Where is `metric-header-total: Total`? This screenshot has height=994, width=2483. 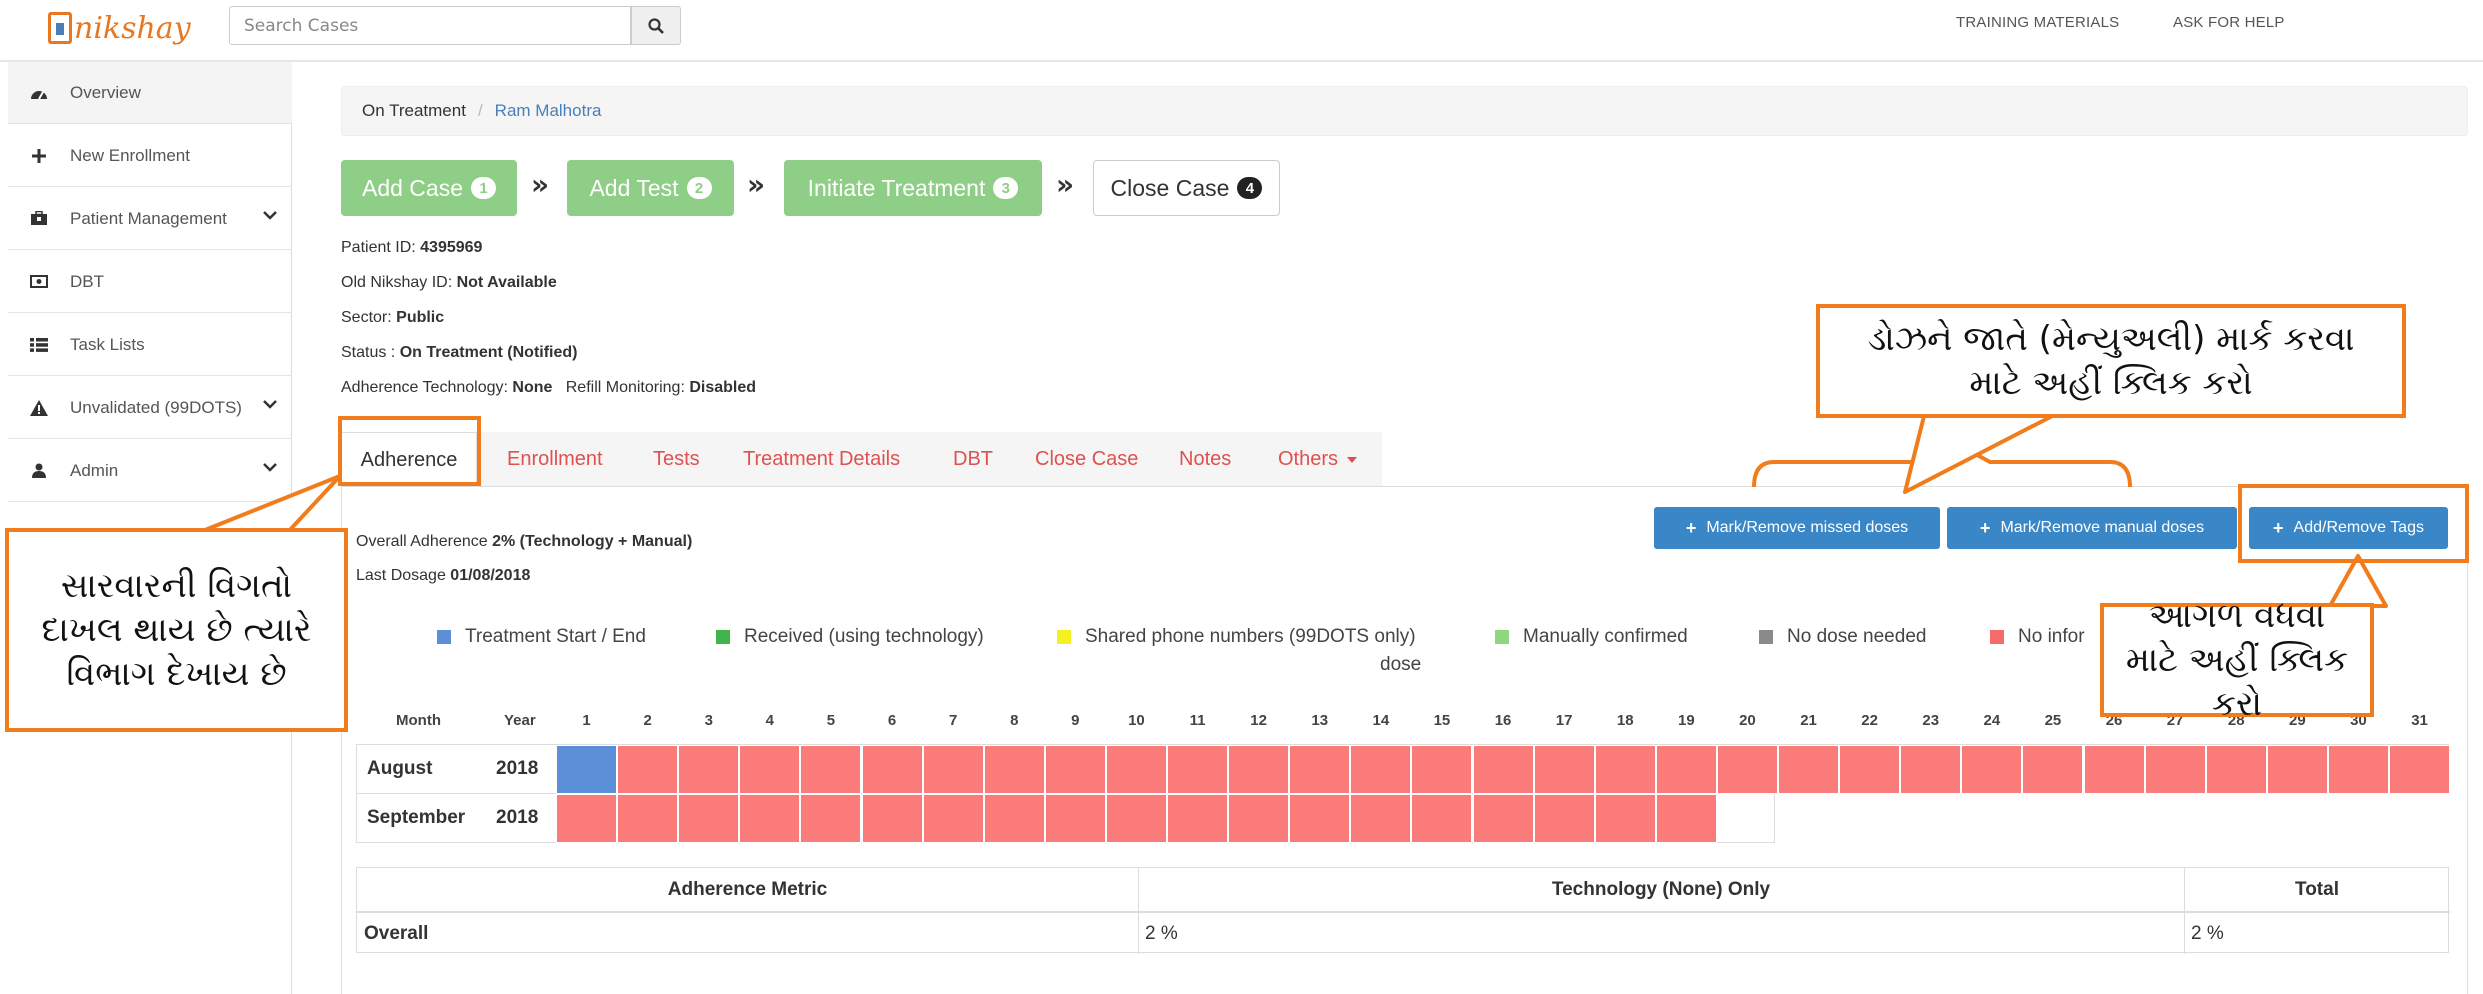
metric-header-total: Total is located at coordinates (2317, 890).